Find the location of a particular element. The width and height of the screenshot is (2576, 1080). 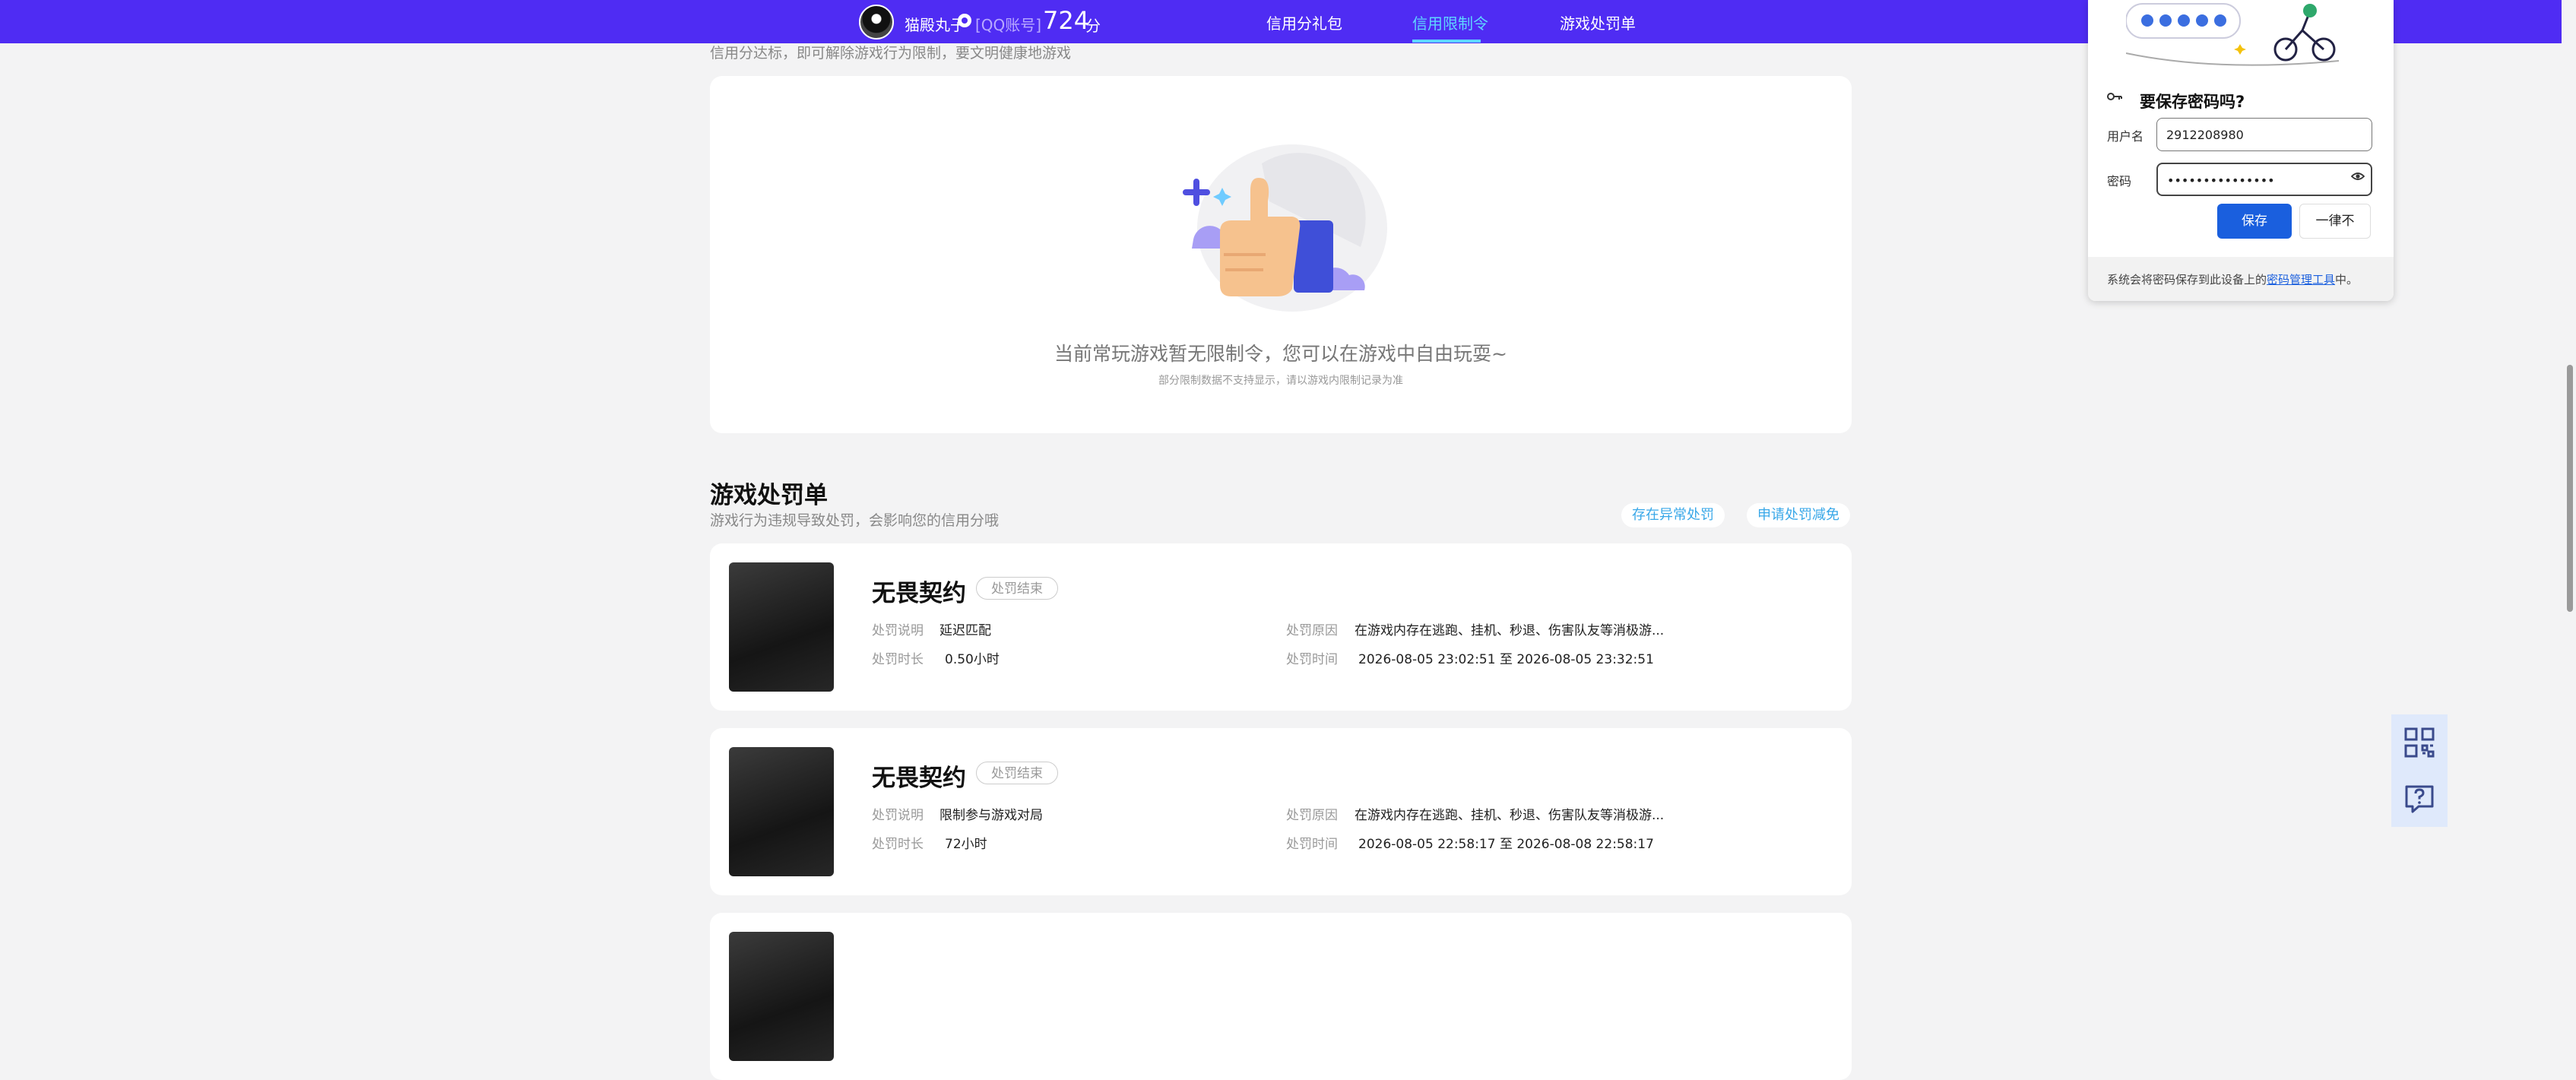

qr-code-button is located at coordinates (2419, 742).